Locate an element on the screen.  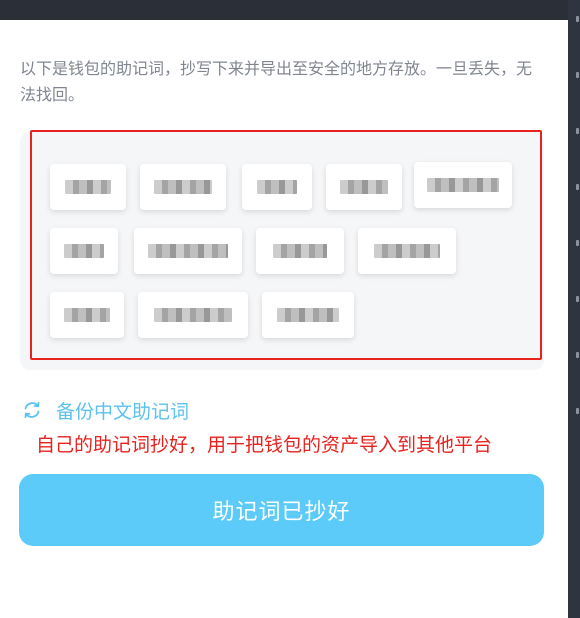
backup-chinese-mnemonic-link: 备份中文助记词 is located at coordinates (106, 410).